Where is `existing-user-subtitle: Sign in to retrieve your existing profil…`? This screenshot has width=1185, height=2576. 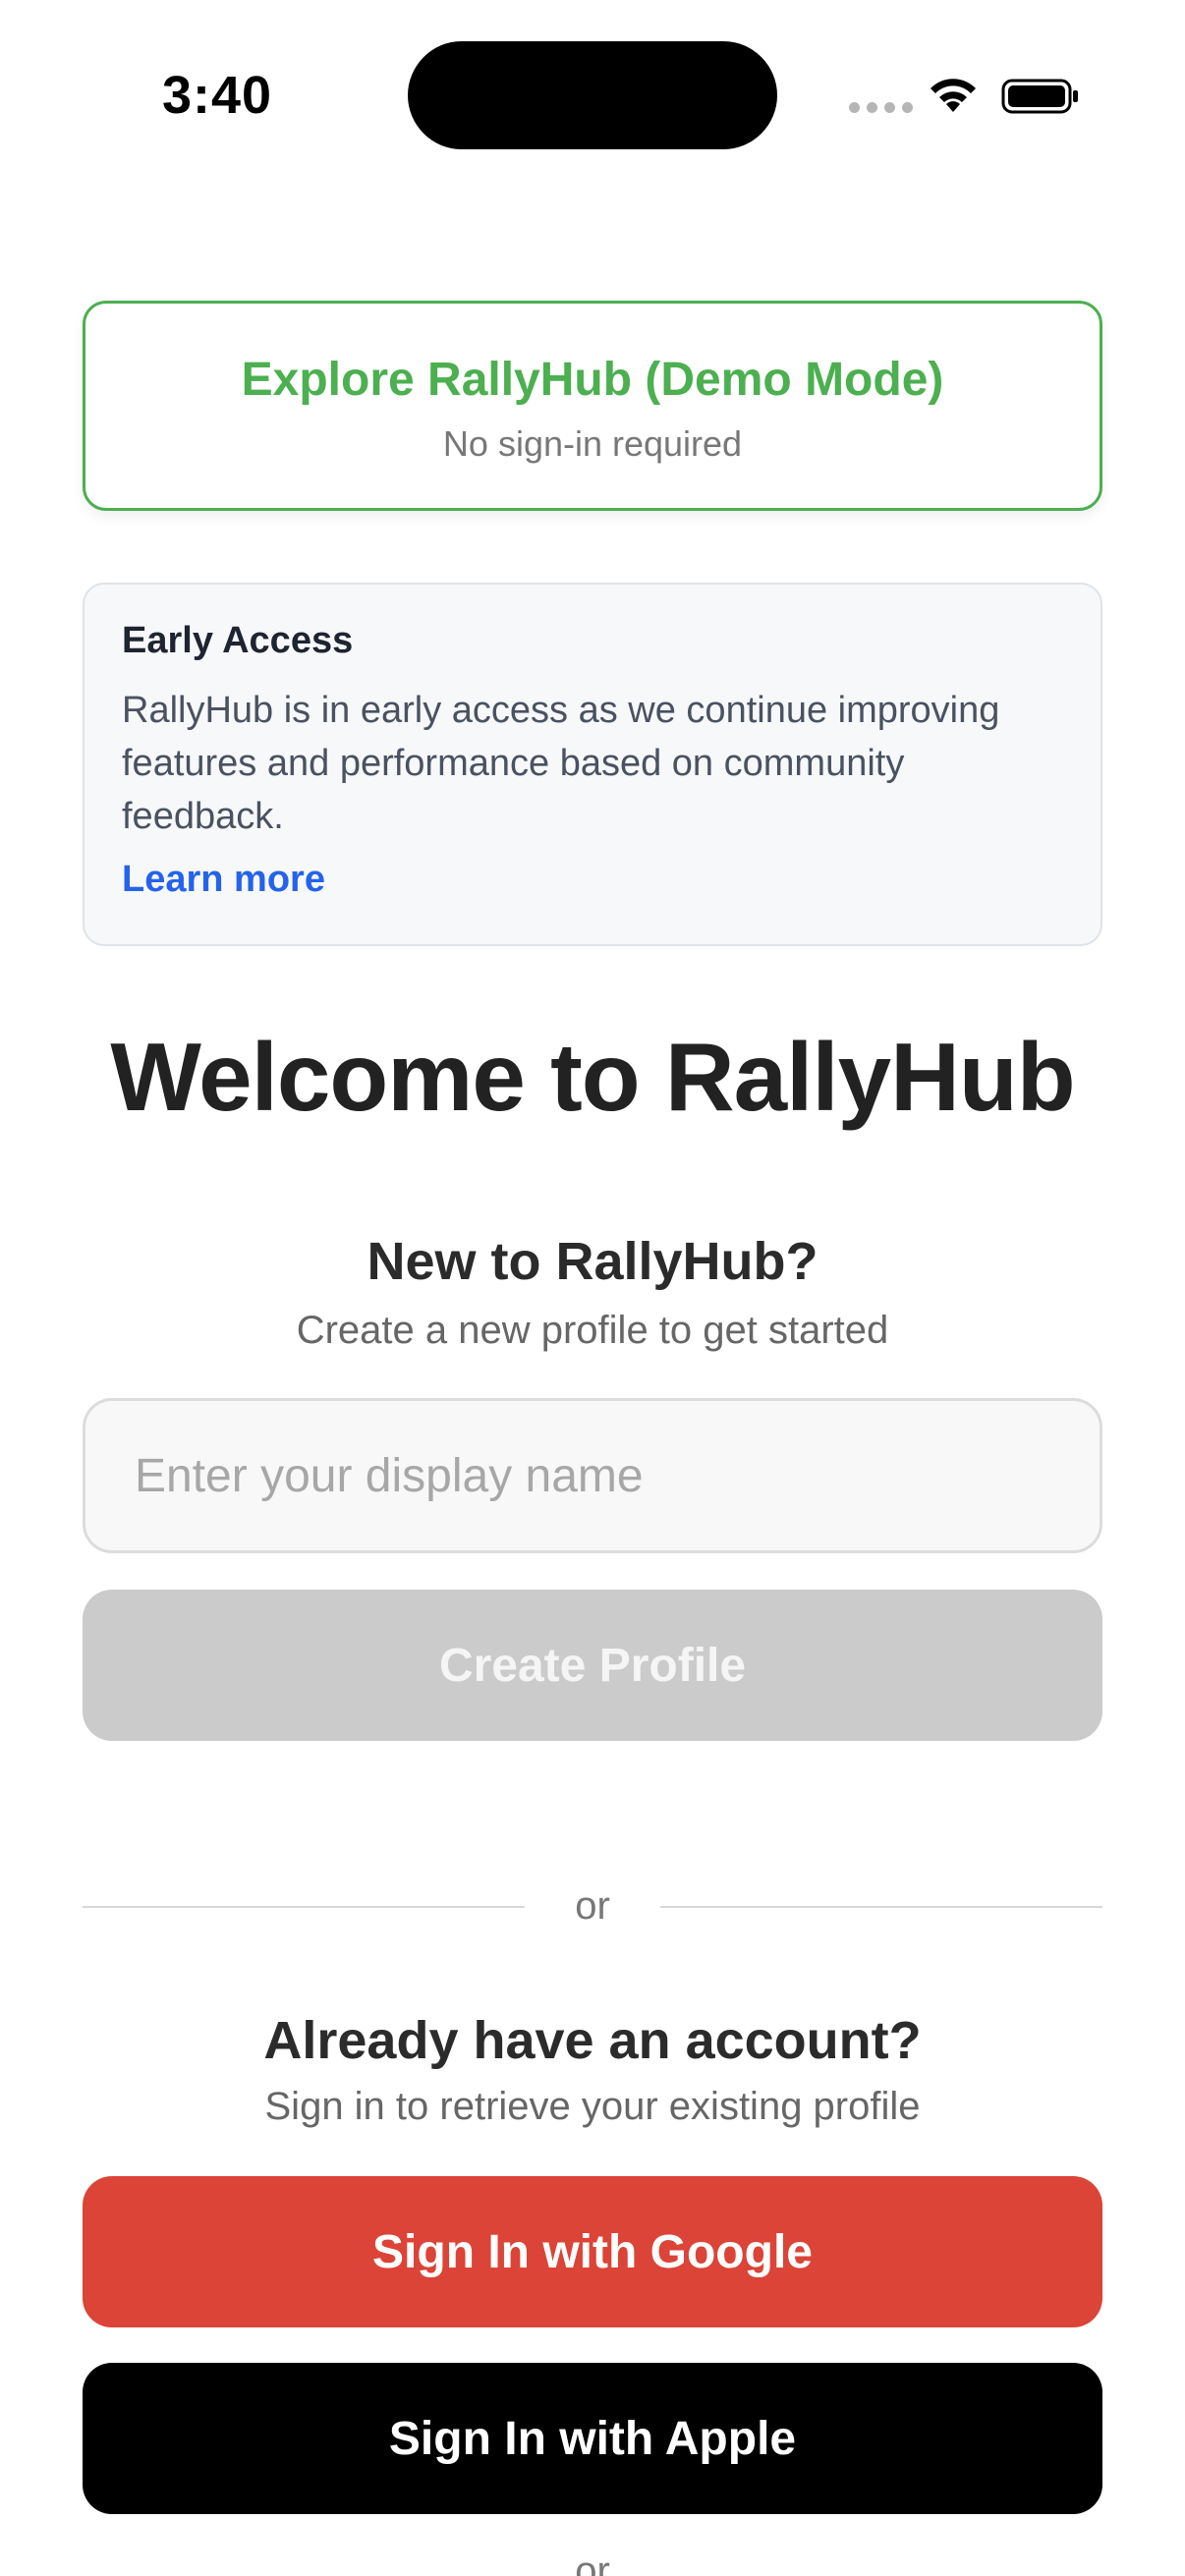 existing-user-subtitle: Sign in to retrieve your existing profil… is located at coordinates (592, 2106).